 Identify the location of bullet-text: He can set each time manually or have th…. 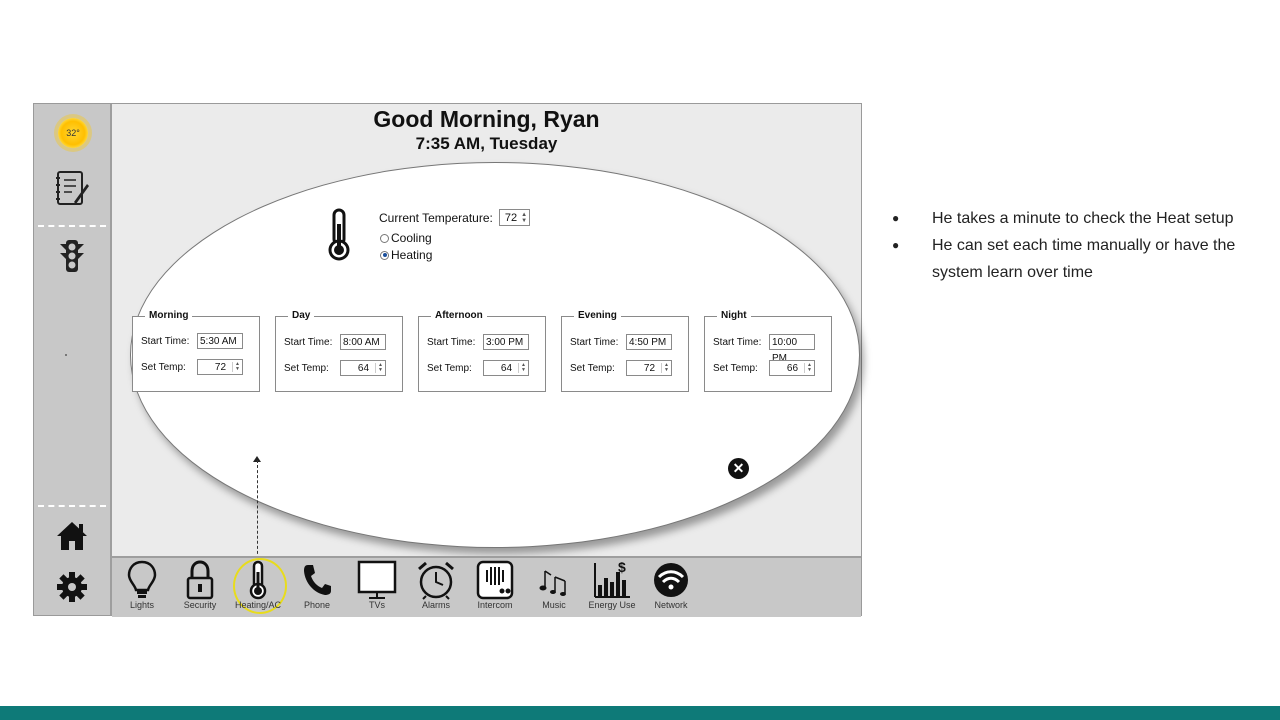
(1084, 259).